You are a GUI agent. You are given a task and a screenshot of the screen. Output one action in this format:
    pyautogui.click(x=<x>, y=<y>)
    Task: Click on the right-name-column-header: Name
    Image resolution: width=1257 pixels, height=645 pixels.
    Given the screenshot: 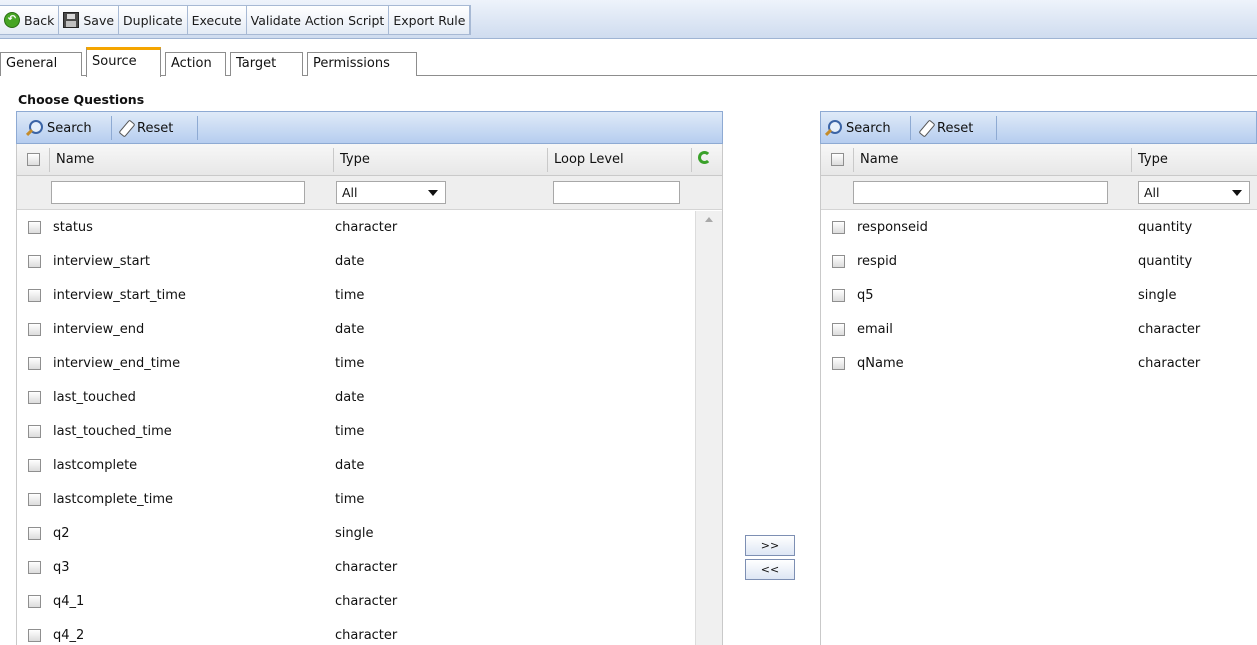 What is the action you would take?
    pyautogui.click(x=876, y=160)
    